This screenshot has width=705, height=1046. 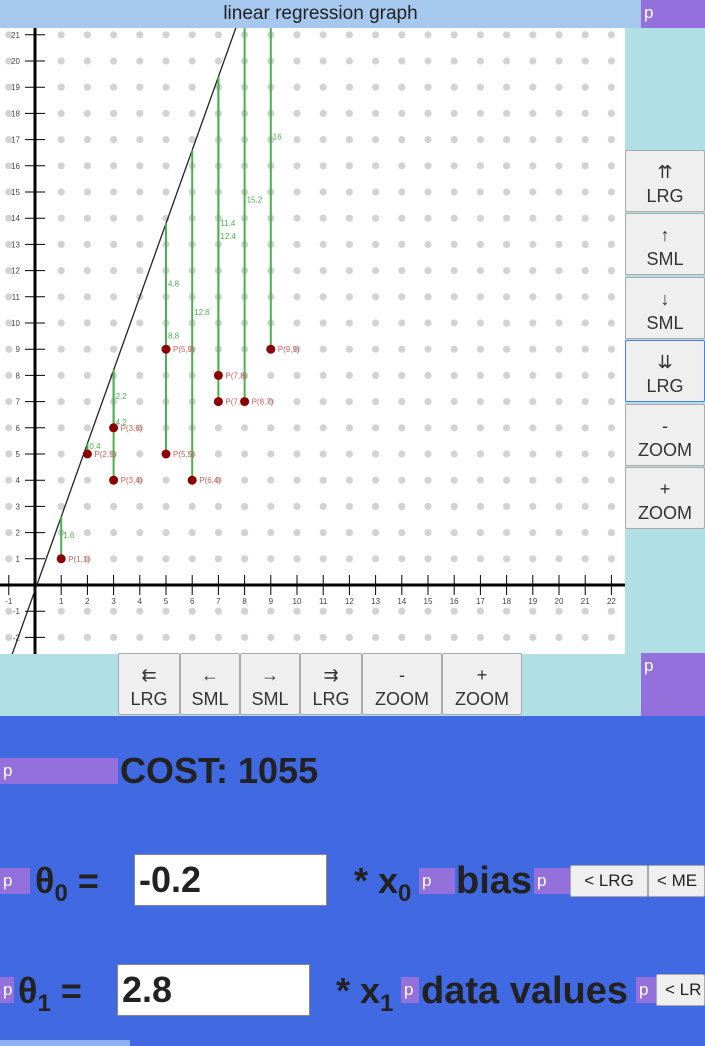 I want to click on right-small-button: → SML, so click(x=270, y=684).